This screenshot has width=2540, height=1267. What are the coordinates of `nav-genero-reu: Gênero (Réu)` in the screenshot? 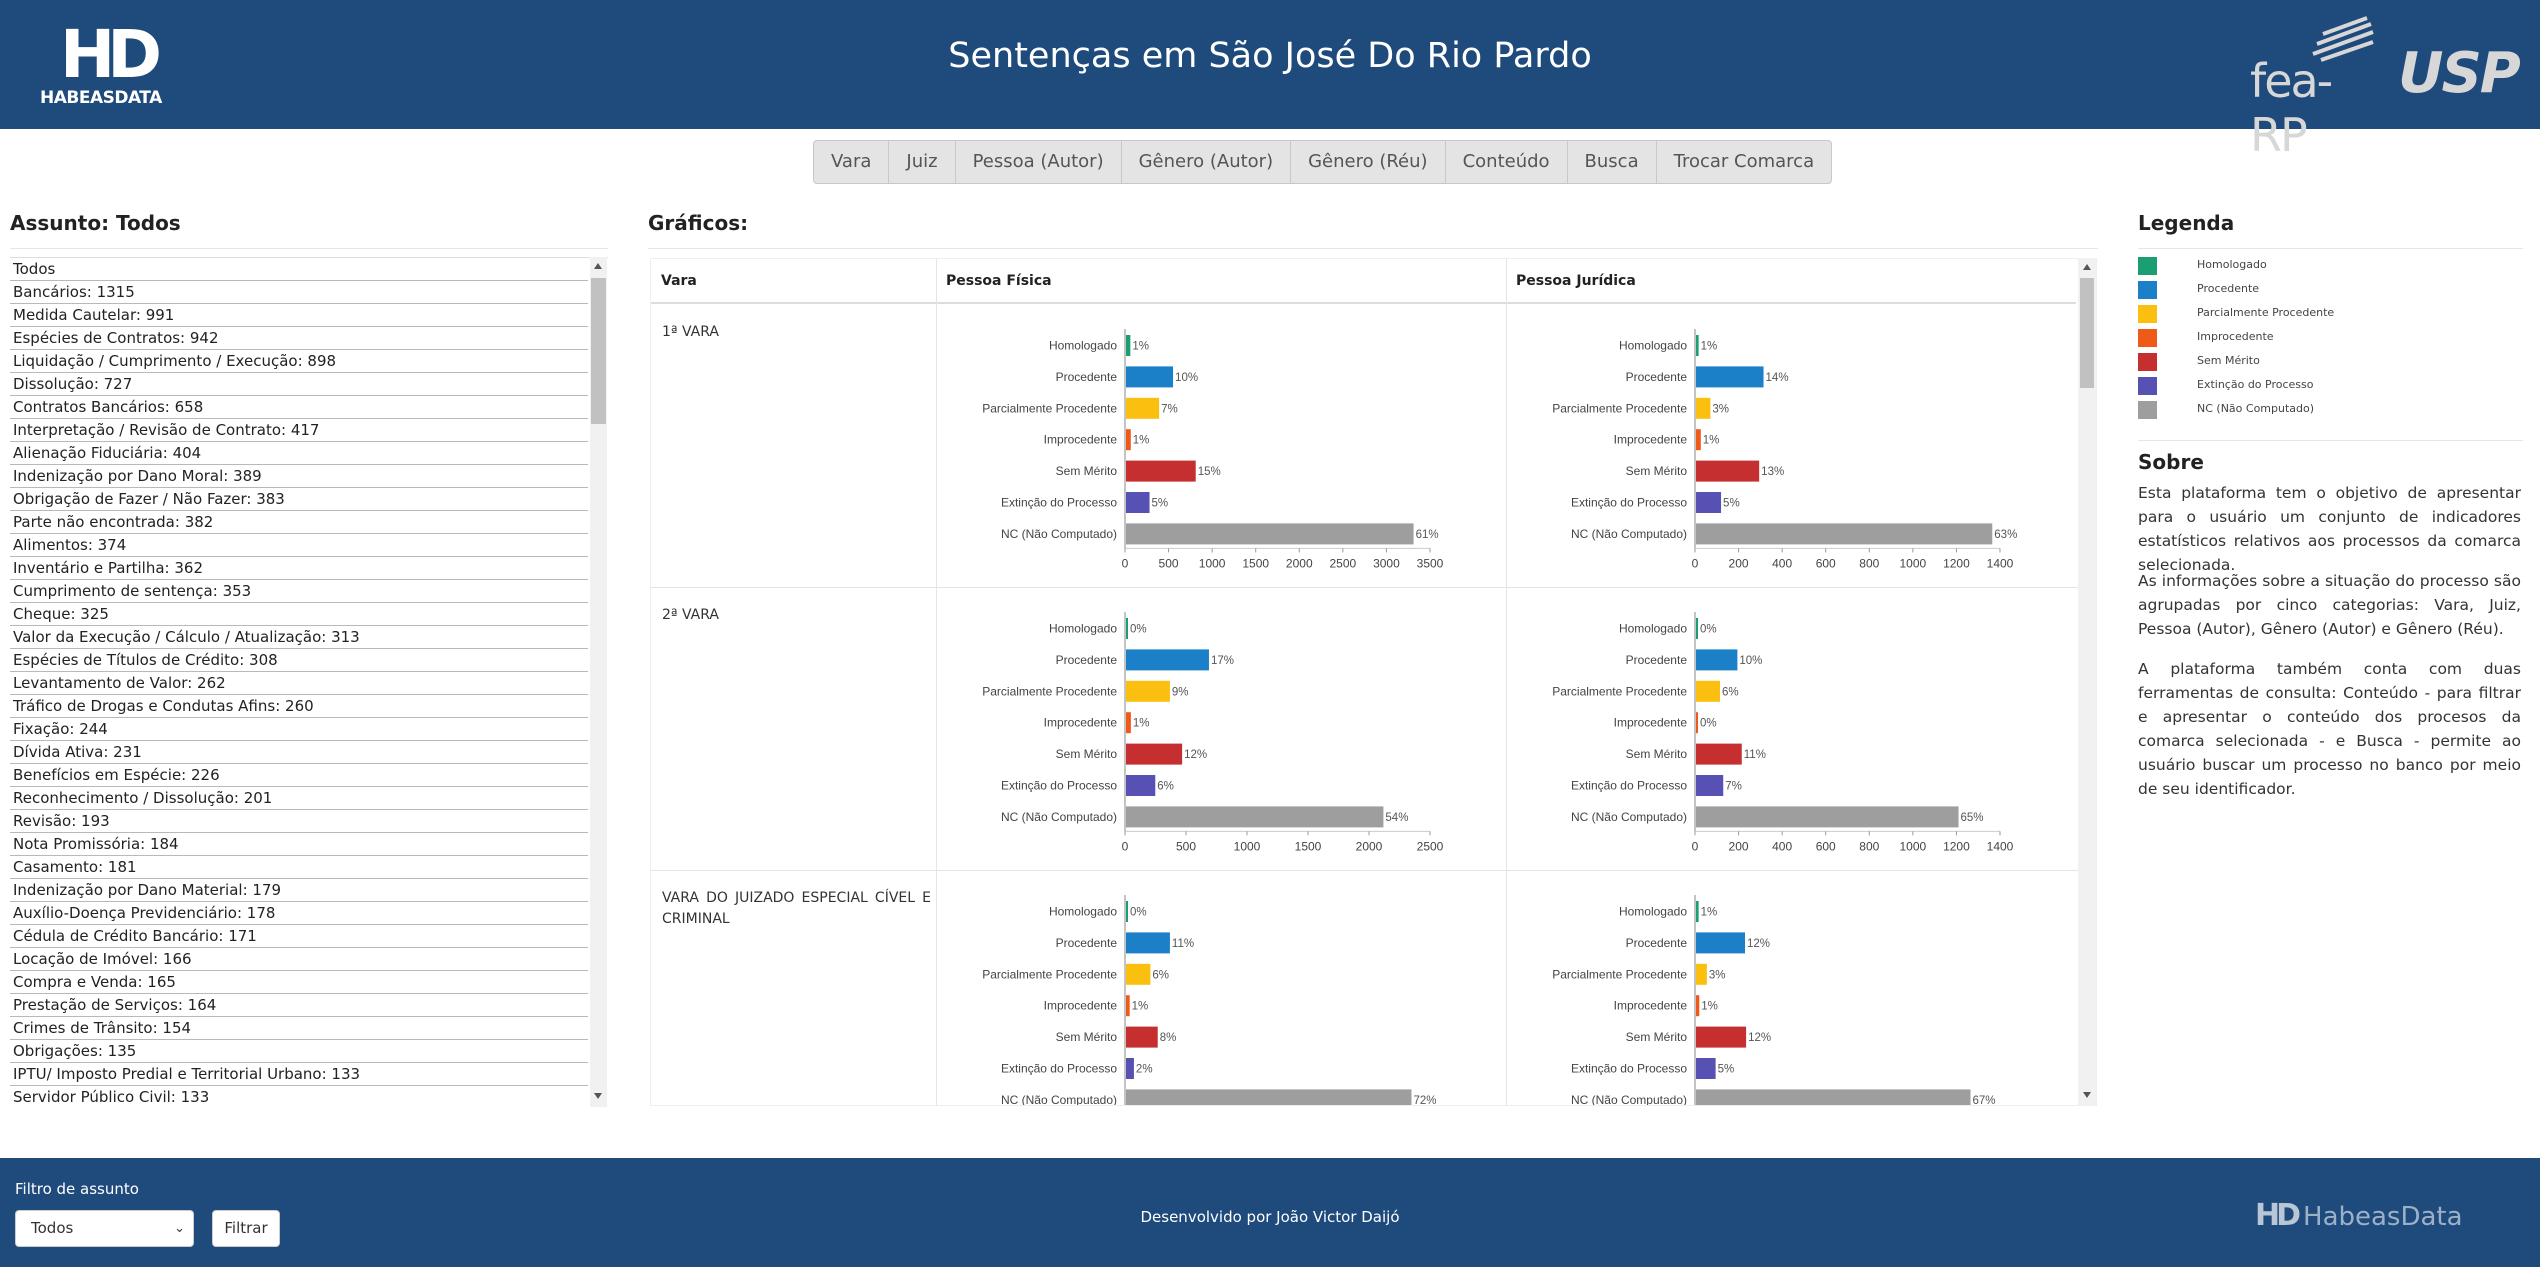 It's located at (1368, 162).